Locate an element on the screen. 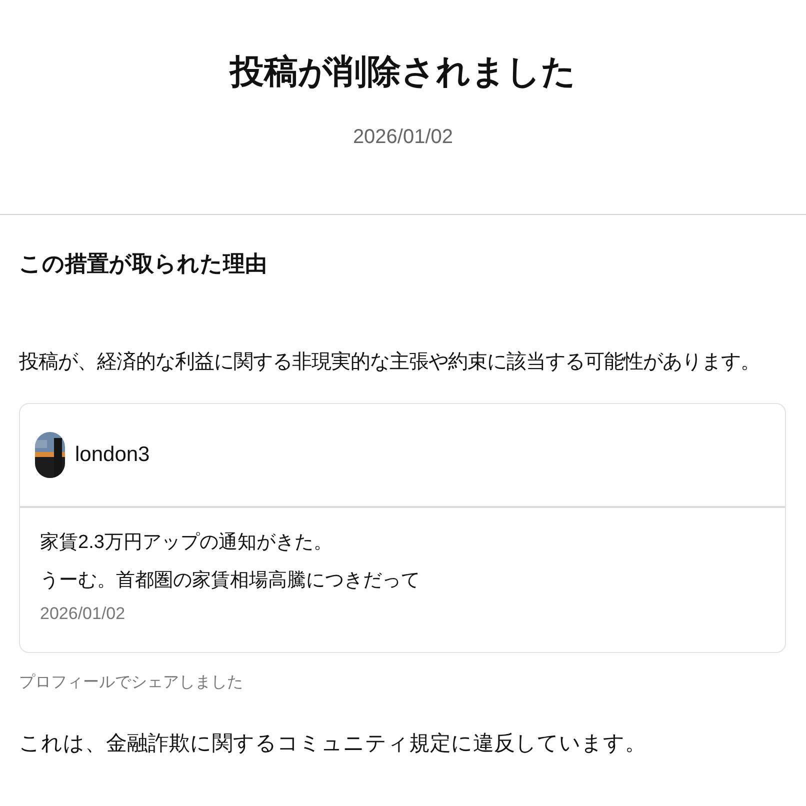 Image resolution: width=806 pixels, height=806 pixels. reason-text: 投稿が、経済的な利益に関する非現実的な主張や約束に該当する可能性があります。 is located at coordinates (389, 362).